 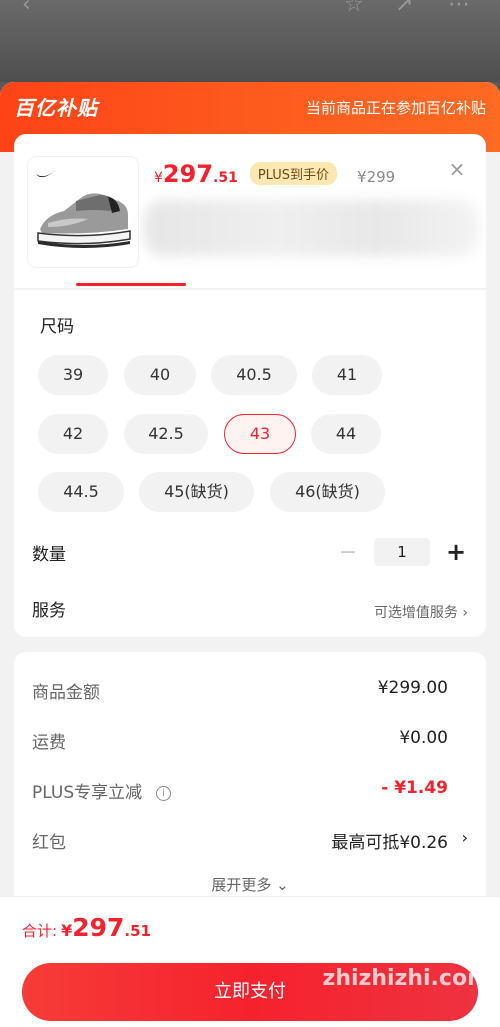 I want to click on size-option-out-of-stock: 45(缺货), so click(x=196, y=492).